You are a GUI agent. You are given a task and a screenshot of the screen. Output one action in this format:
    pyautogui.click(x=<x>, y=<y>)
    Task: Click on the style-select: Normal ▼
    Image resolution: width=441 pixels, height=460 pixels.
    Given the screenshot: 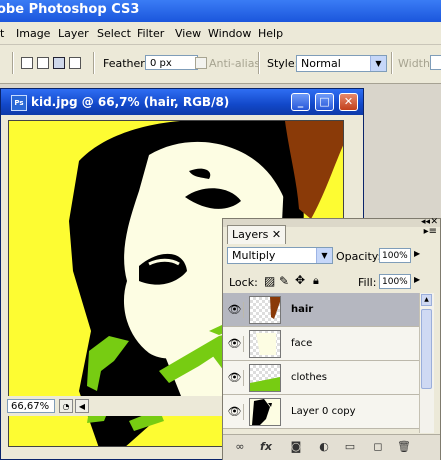 What is the action you would take?
    pyautogui.click(x=341, y=63)
    